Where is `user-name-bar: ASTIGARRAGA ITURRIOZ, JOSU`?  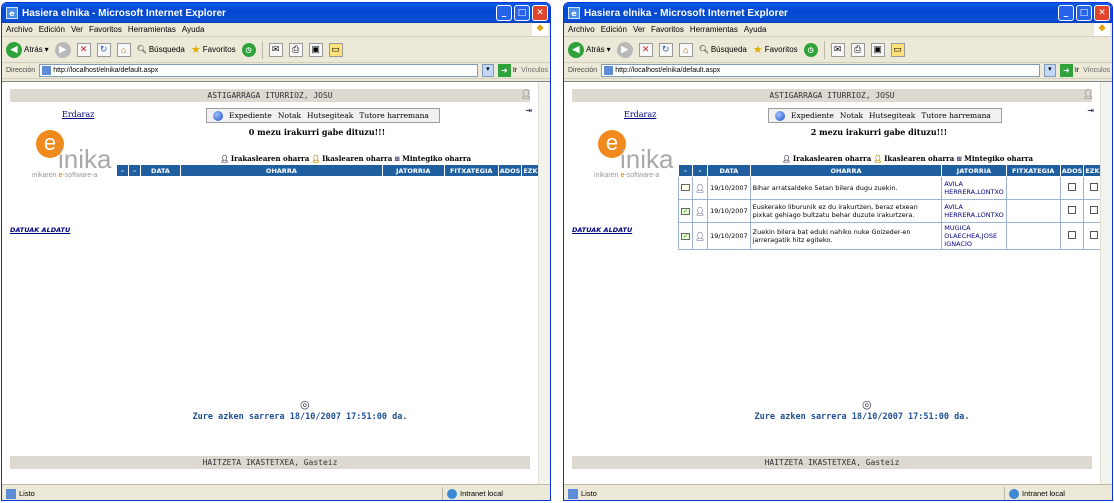
user-name-bar: ASTIGARRAGA ITURRIOZ, JOSU is located at coordinates (832, 95).